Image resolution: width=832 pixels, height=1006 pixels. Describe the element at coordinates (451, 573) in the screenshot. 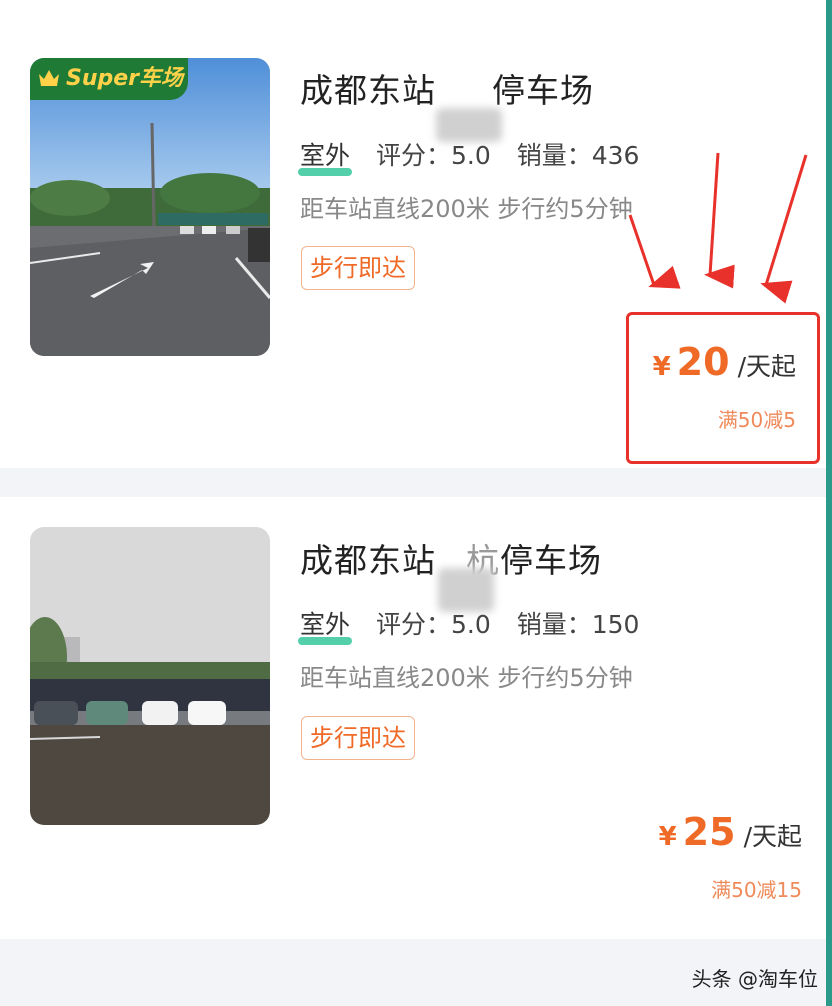

I see `parking-lot-title: 成都东站 杭停车场` at that location.